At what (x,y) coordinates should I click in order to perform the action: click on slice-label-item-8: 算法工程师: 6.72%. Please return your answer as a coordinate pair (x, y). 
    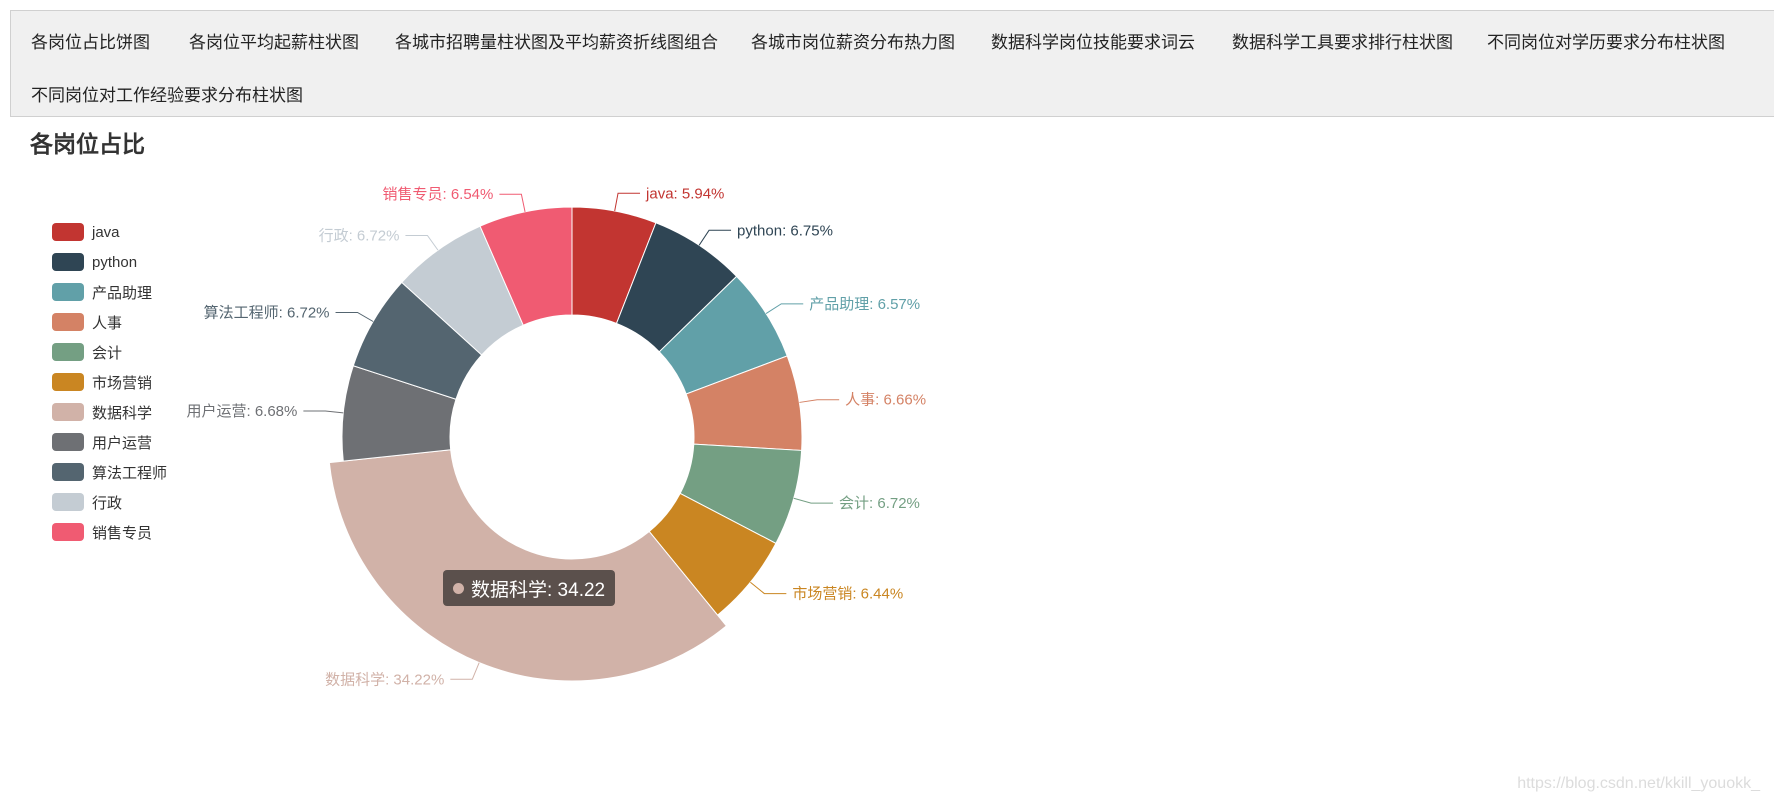
    Looking at the image, I should click on (267, 312).